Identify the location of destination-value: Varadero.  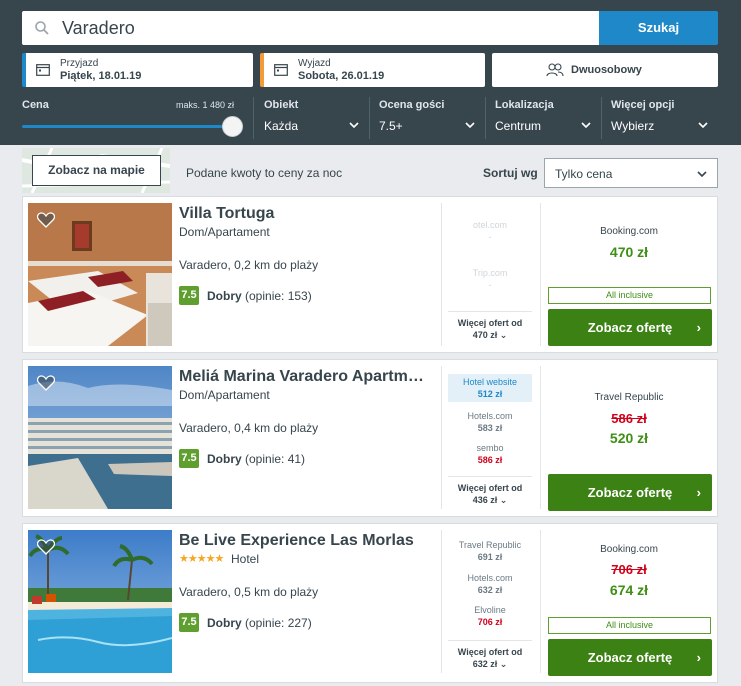
(98, 28).